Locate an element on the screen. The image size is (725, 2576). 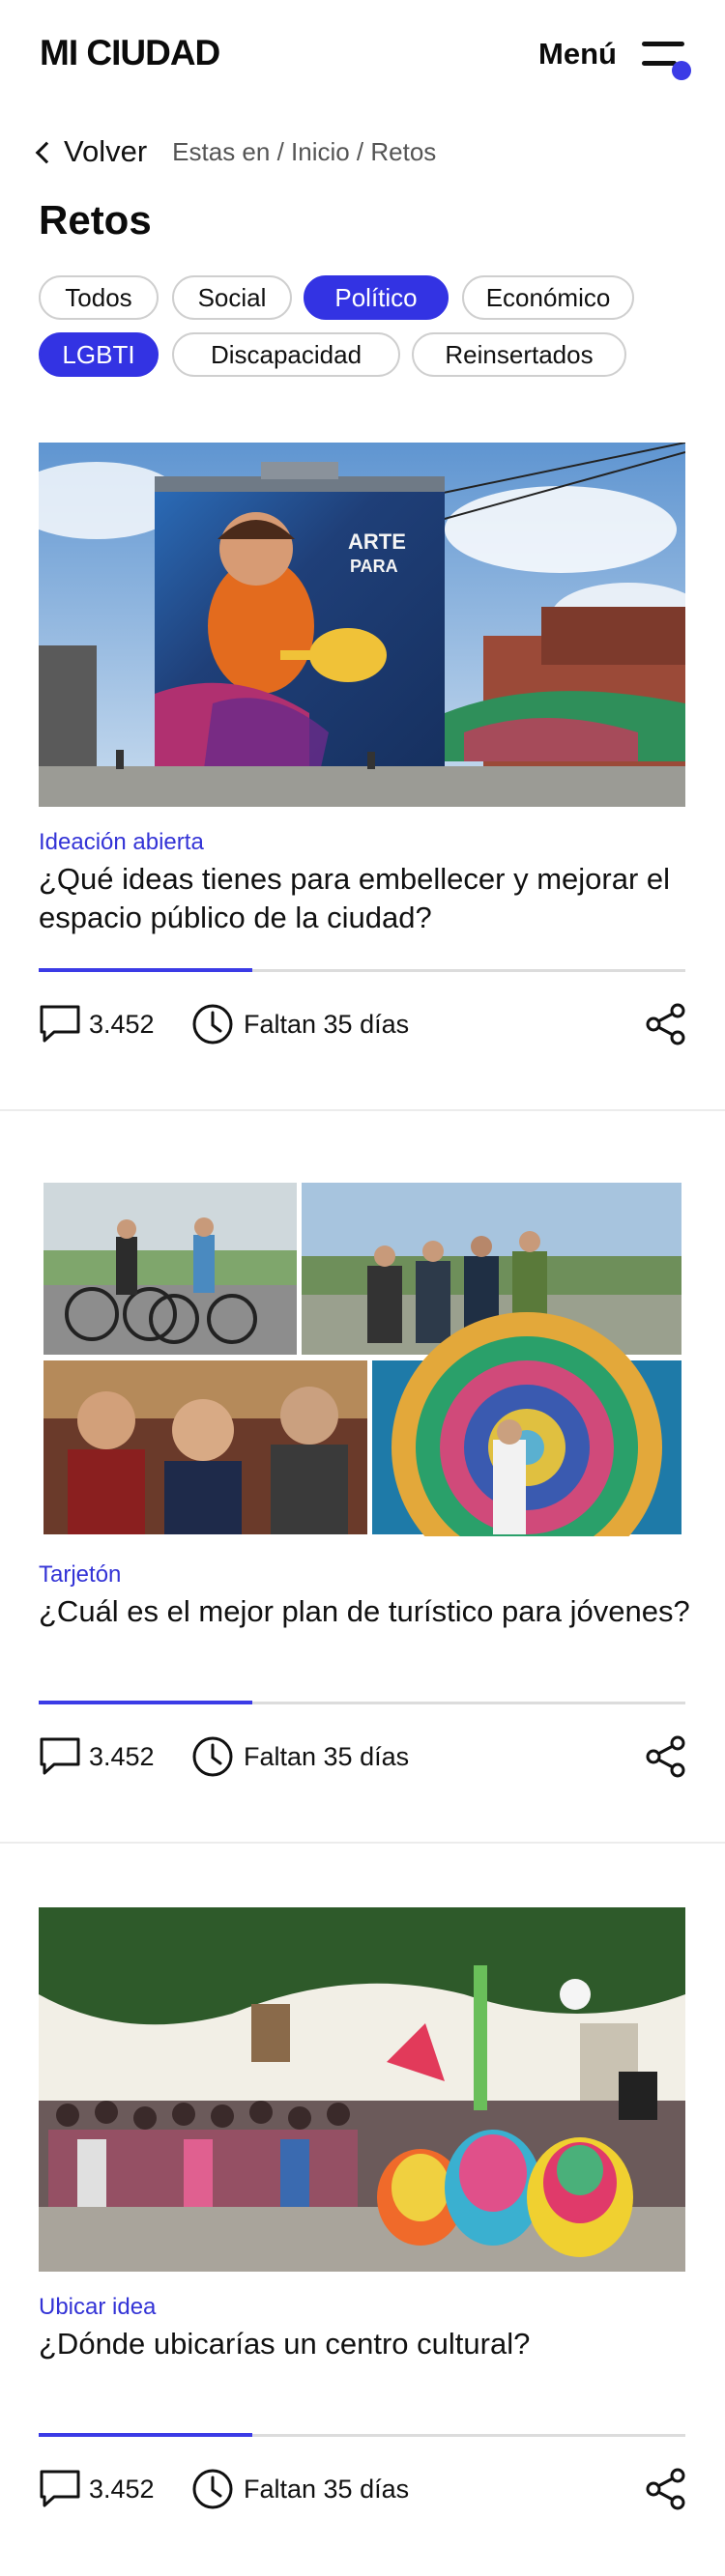
chevron-left-icon is located at coordinates (46, 153).